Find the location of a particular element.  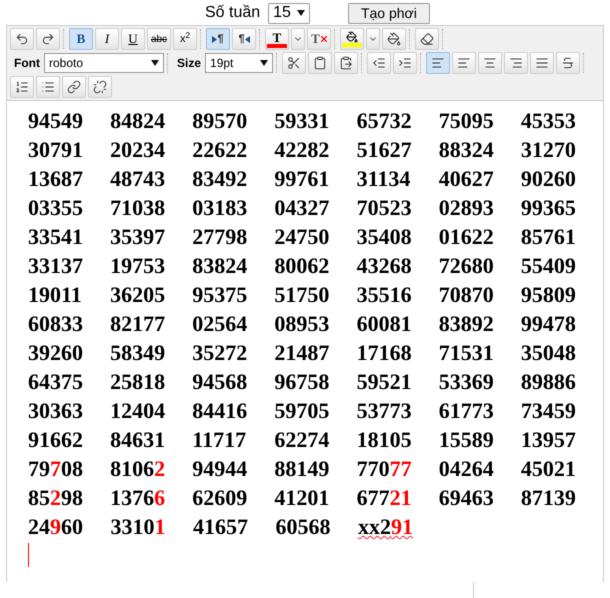

justify-button is located at coordinates (542, 63).